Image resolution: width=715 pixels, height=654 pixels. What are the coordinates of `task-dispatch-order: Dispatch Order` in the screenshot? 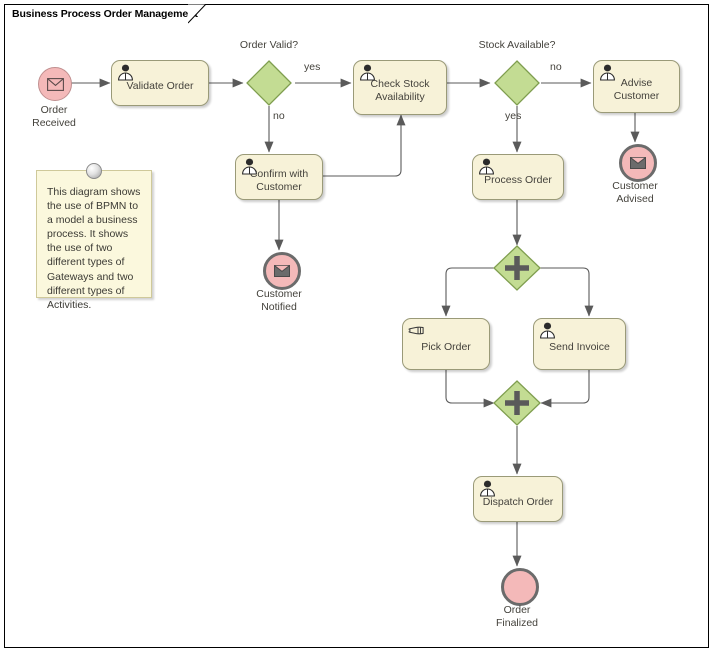 It's located at (518, 499).